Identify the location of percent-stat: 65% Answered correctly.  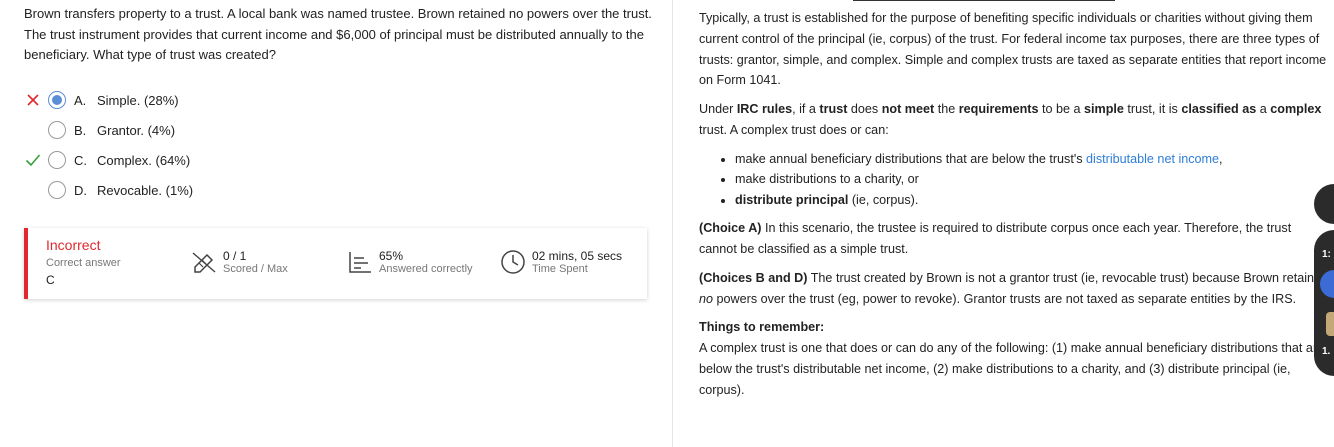
(409, 262).